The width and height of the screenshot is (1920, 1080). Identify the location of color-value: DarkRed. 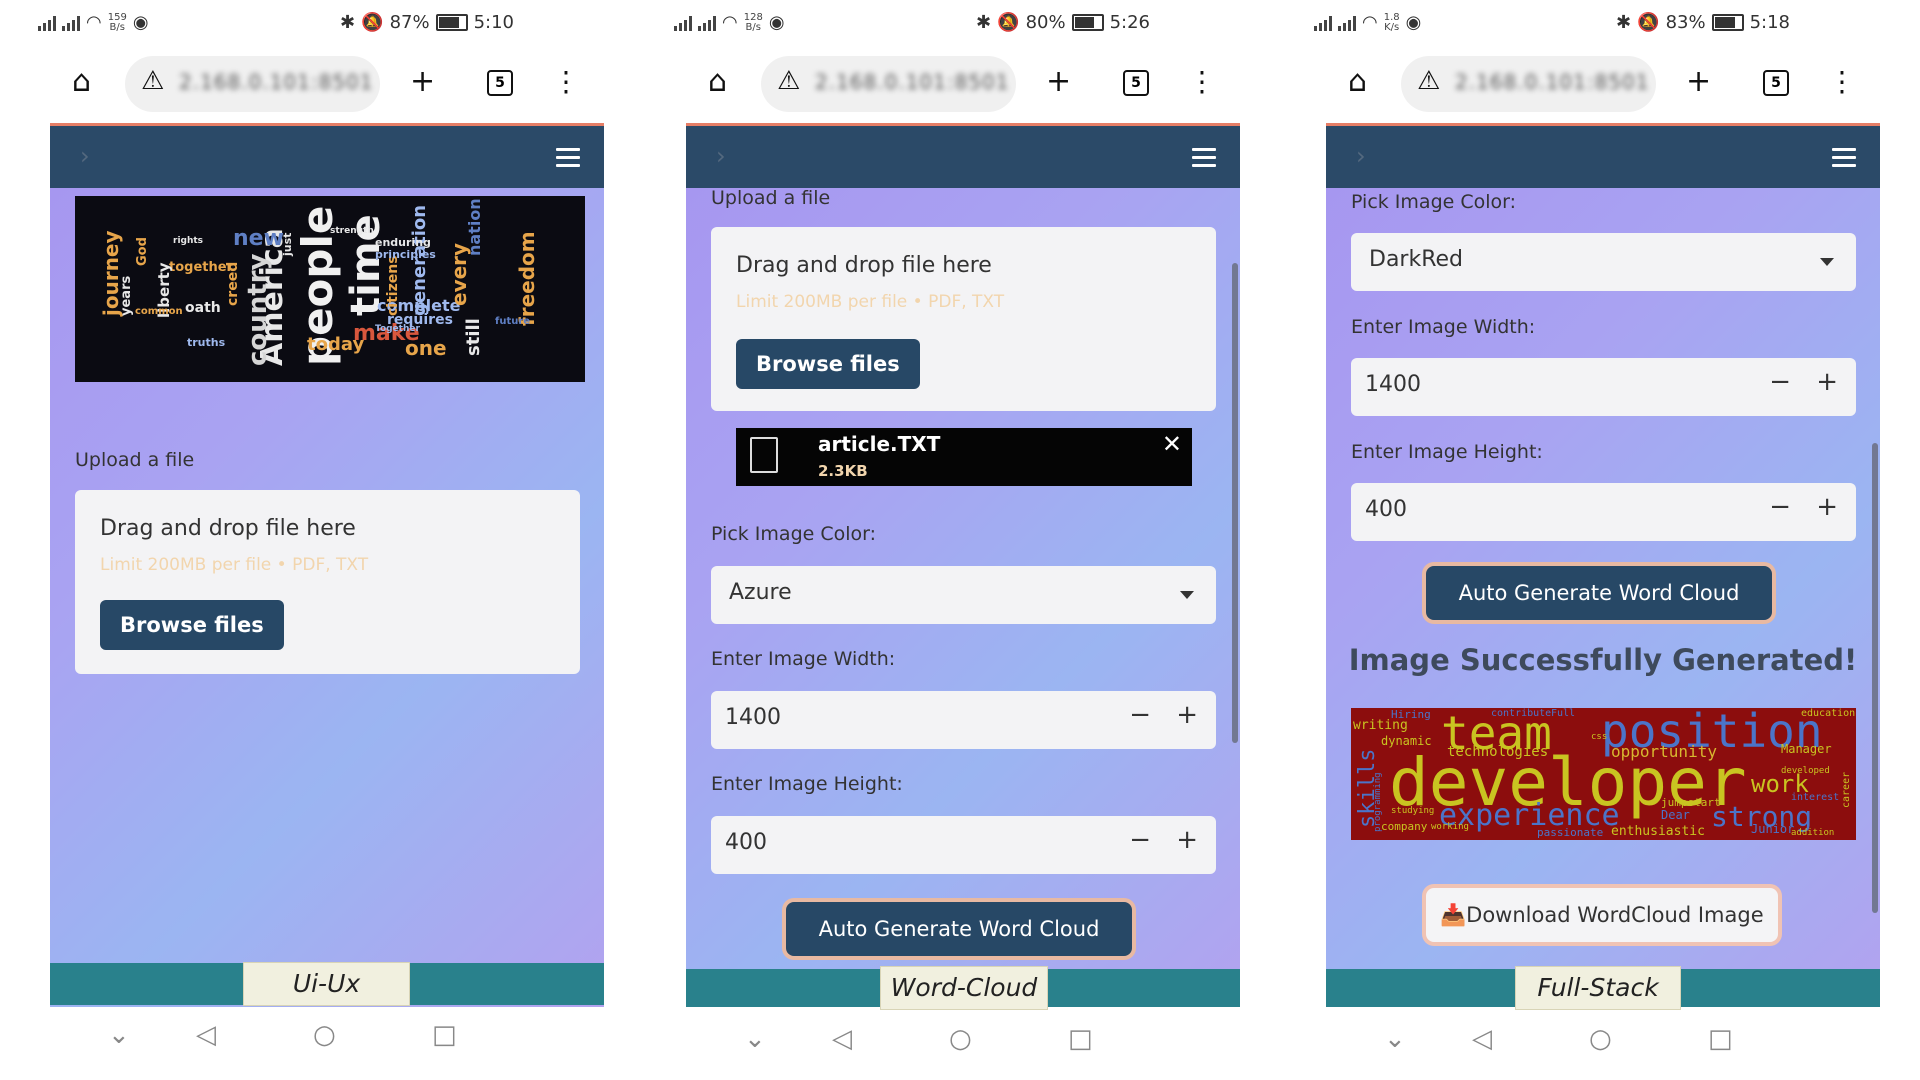
(1416, 259).